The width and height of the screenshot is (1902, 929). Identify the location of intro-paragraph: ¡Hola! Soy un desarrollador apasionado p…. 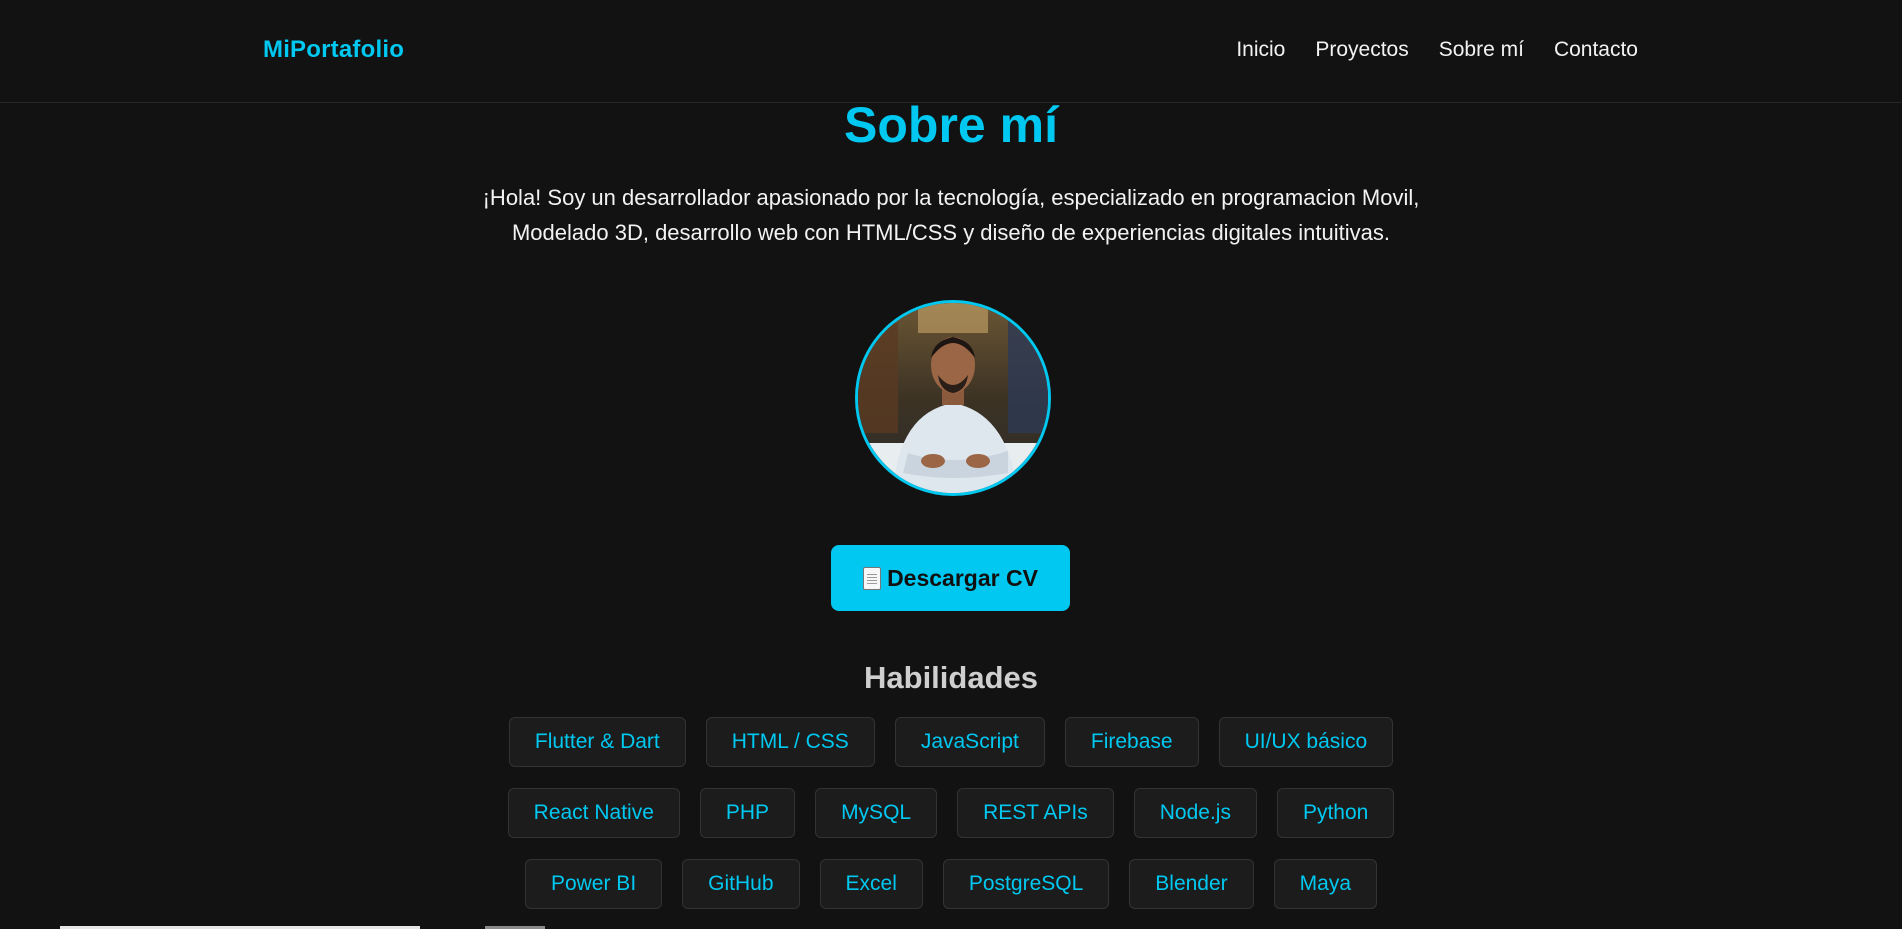
(951, 215).